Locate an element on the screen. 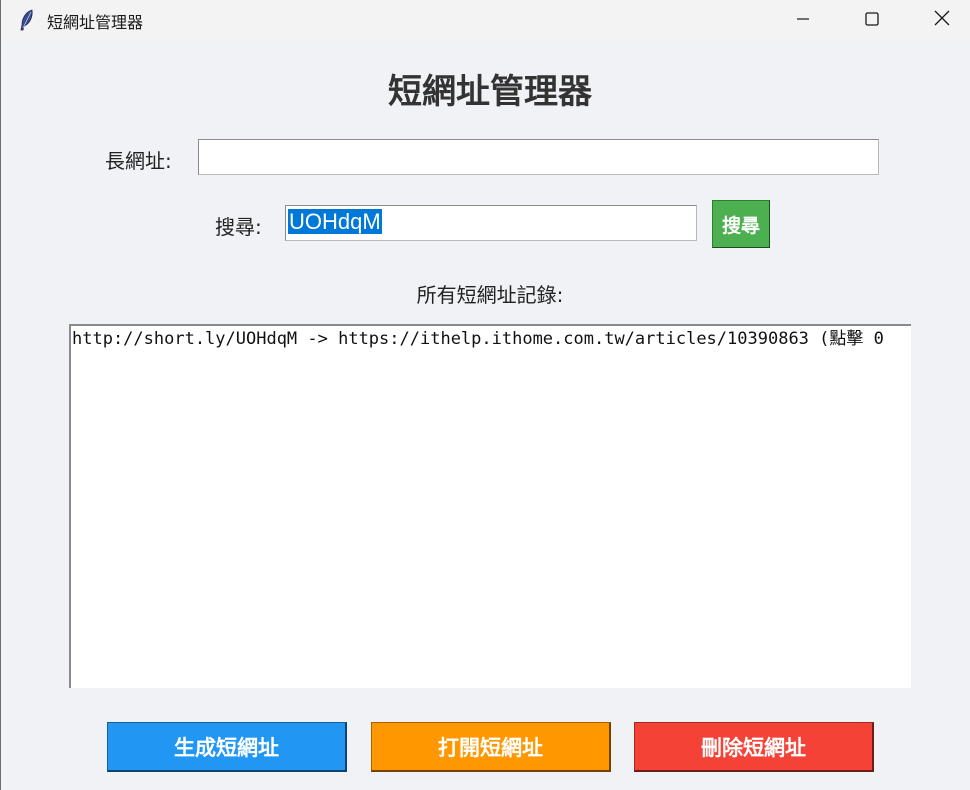 The height and width of the screenshot is (790, 970). search-label: 搜尋: is located at coordinates (238, 227).